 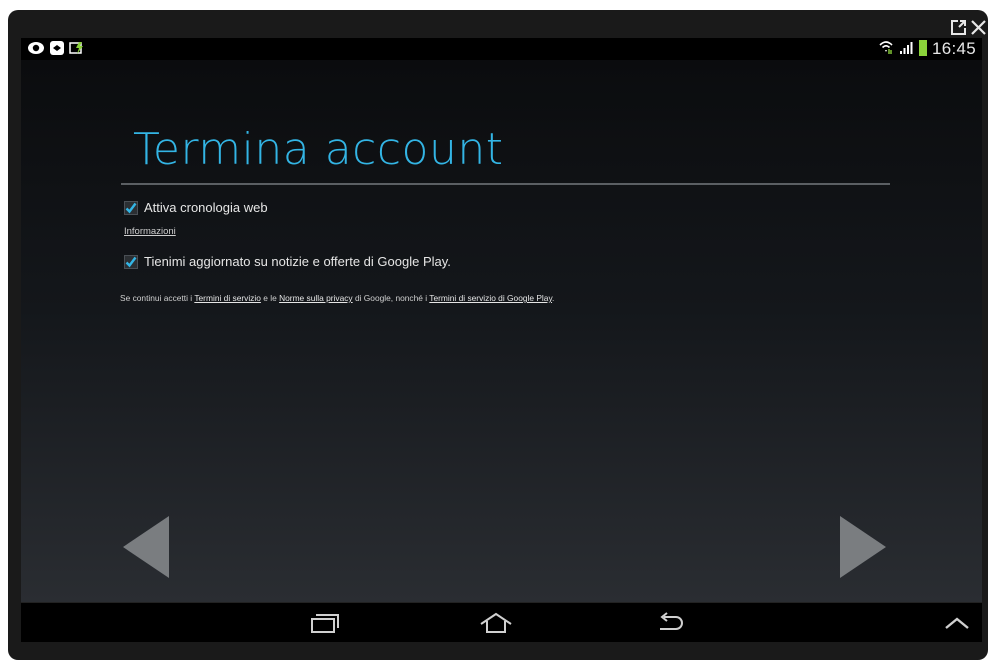 I want to click on status-clock: 16:45, so click(x=953, y=48).